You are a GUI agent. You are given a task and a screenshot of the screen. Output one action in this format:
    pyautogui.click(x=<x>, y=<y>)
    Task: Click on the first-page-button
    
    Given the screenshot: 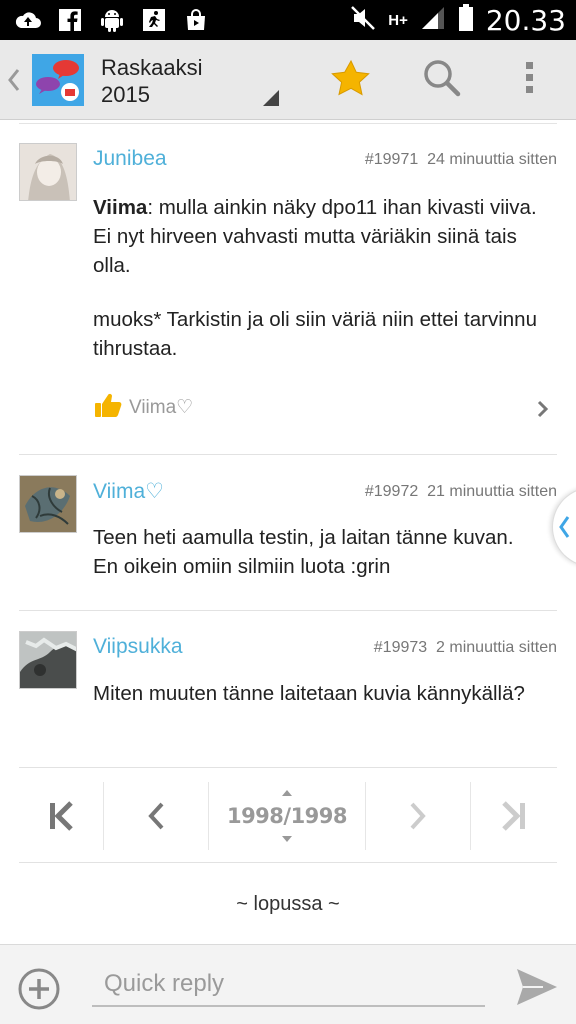 What is the action you would take?
    pyautogui.click(x=61, y=816)
    